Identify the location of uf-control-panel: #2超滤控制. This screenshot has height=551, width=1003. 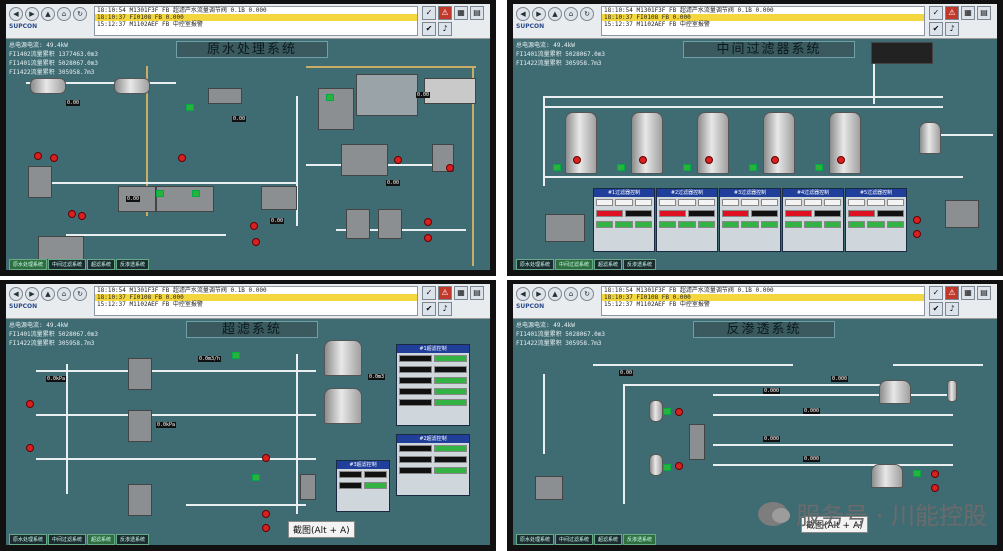
(433, 465).